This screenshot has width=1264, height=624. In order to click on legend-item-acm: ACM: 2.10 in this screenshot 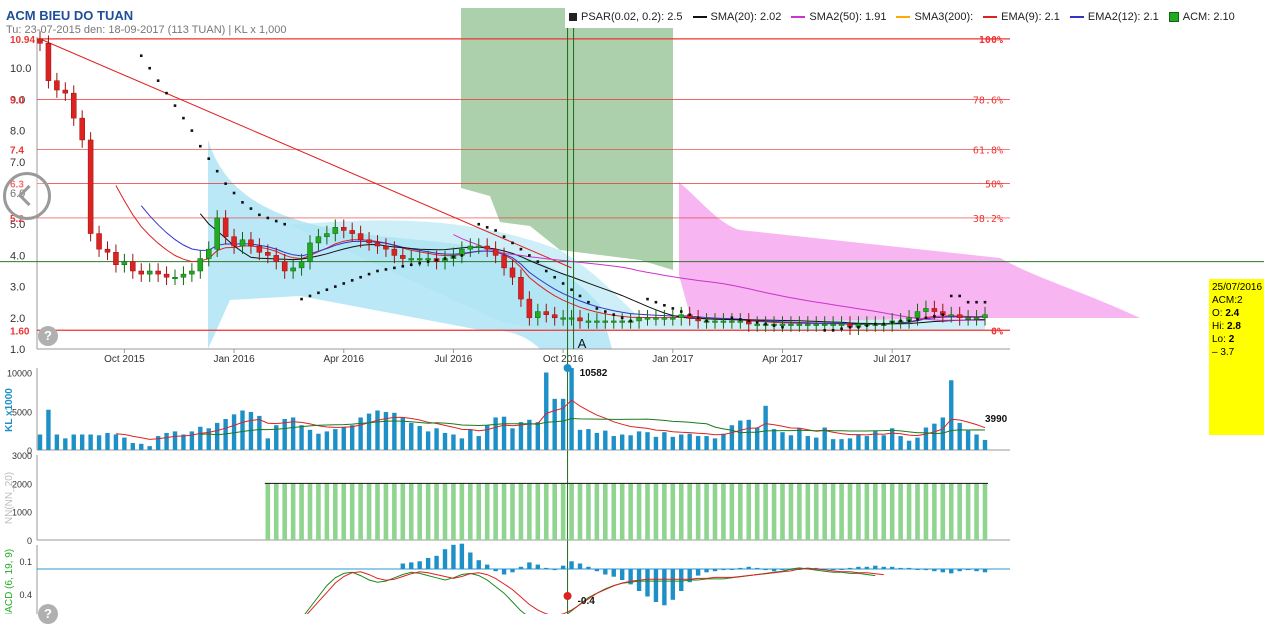, I will do `click(1201, 17)`.